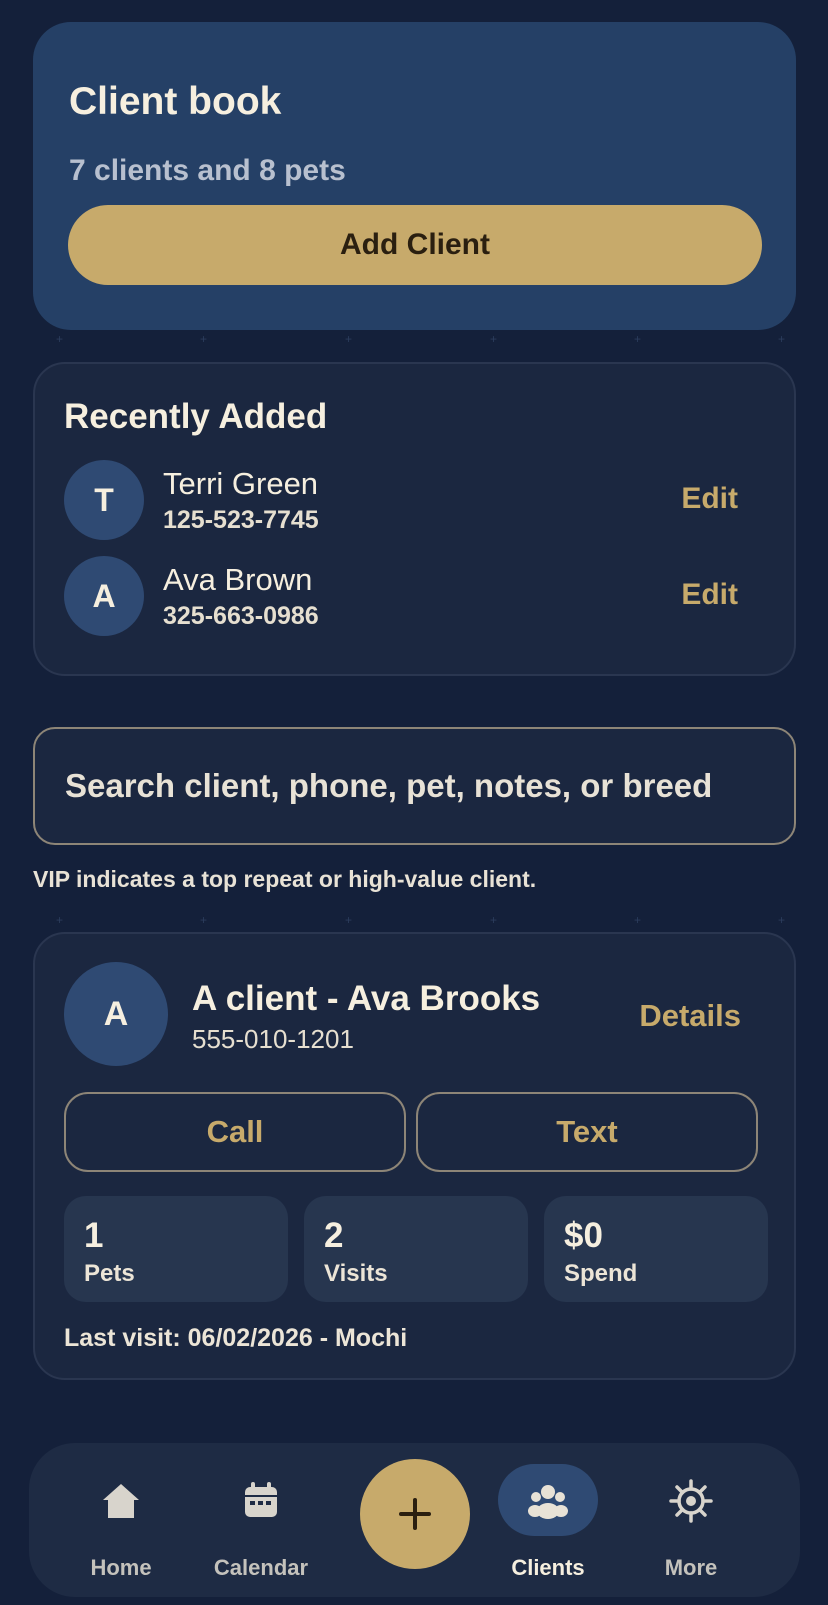 The height and width of the screenshot is (1605, 828). Describe the element at coordinates (356, 1273) in the screenshot. I see `stat-label: Visits` at that location.